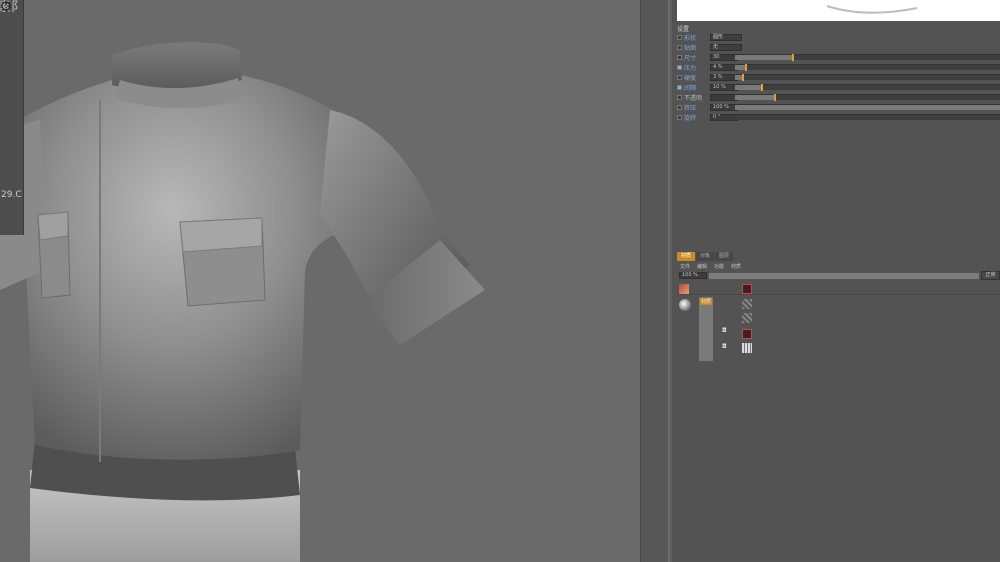 Image resolution: width=1000 pixels, height=562 pixels. I want to click on setting-value-field: 30, so click(724, 57).